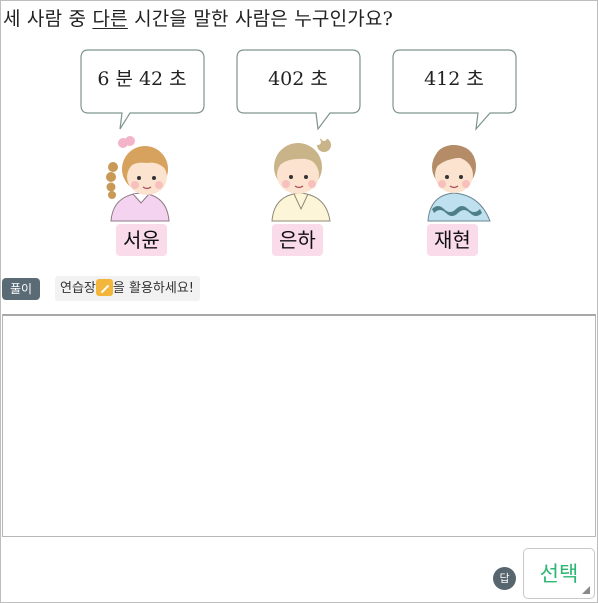 The height and width of the screenshot is (603, 598). What do you see at coordinates (456, 177) in the screenshot?
I see `boy-jaehyeon-illustration` at bounding box center [456, 177].